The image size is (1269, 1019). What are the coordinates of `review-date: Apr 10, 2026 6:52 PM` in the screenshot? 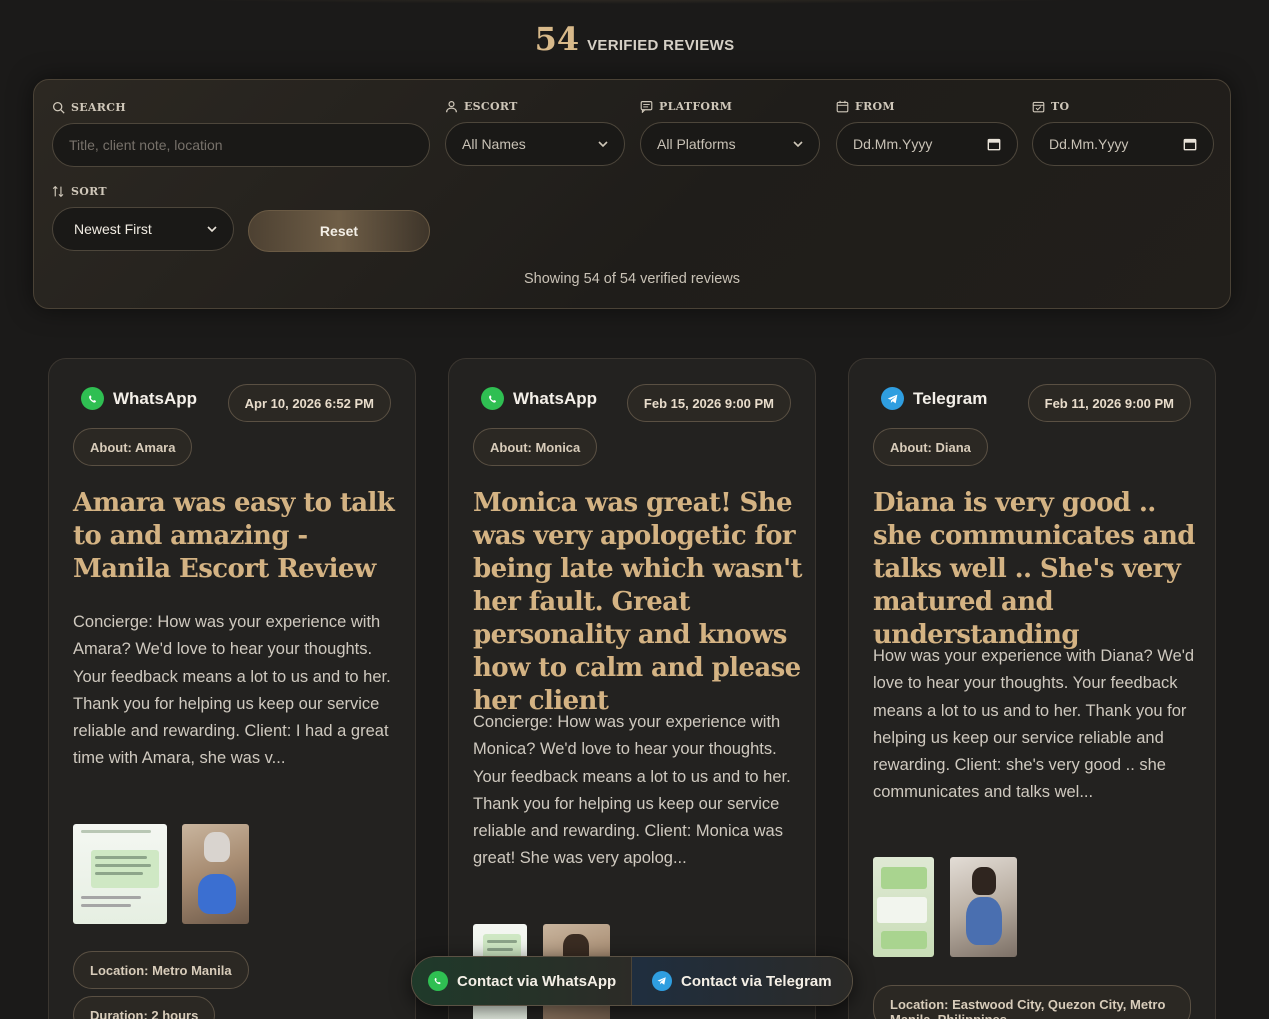 It's located at (309, 403).